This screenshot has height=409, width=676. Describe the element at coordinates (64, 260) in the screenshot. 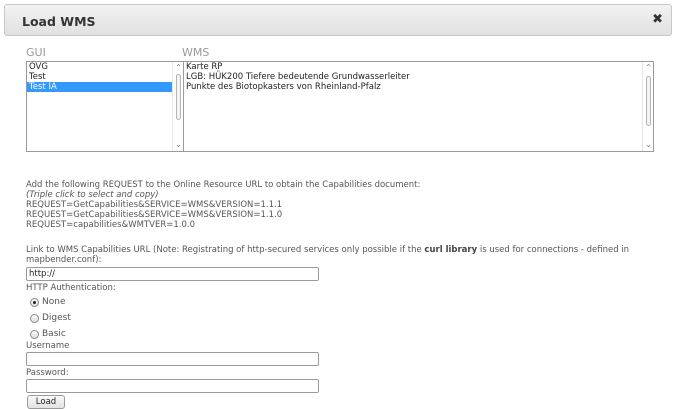

I see `capabilities-url-label-line2: mapbender.conf):` at that location.